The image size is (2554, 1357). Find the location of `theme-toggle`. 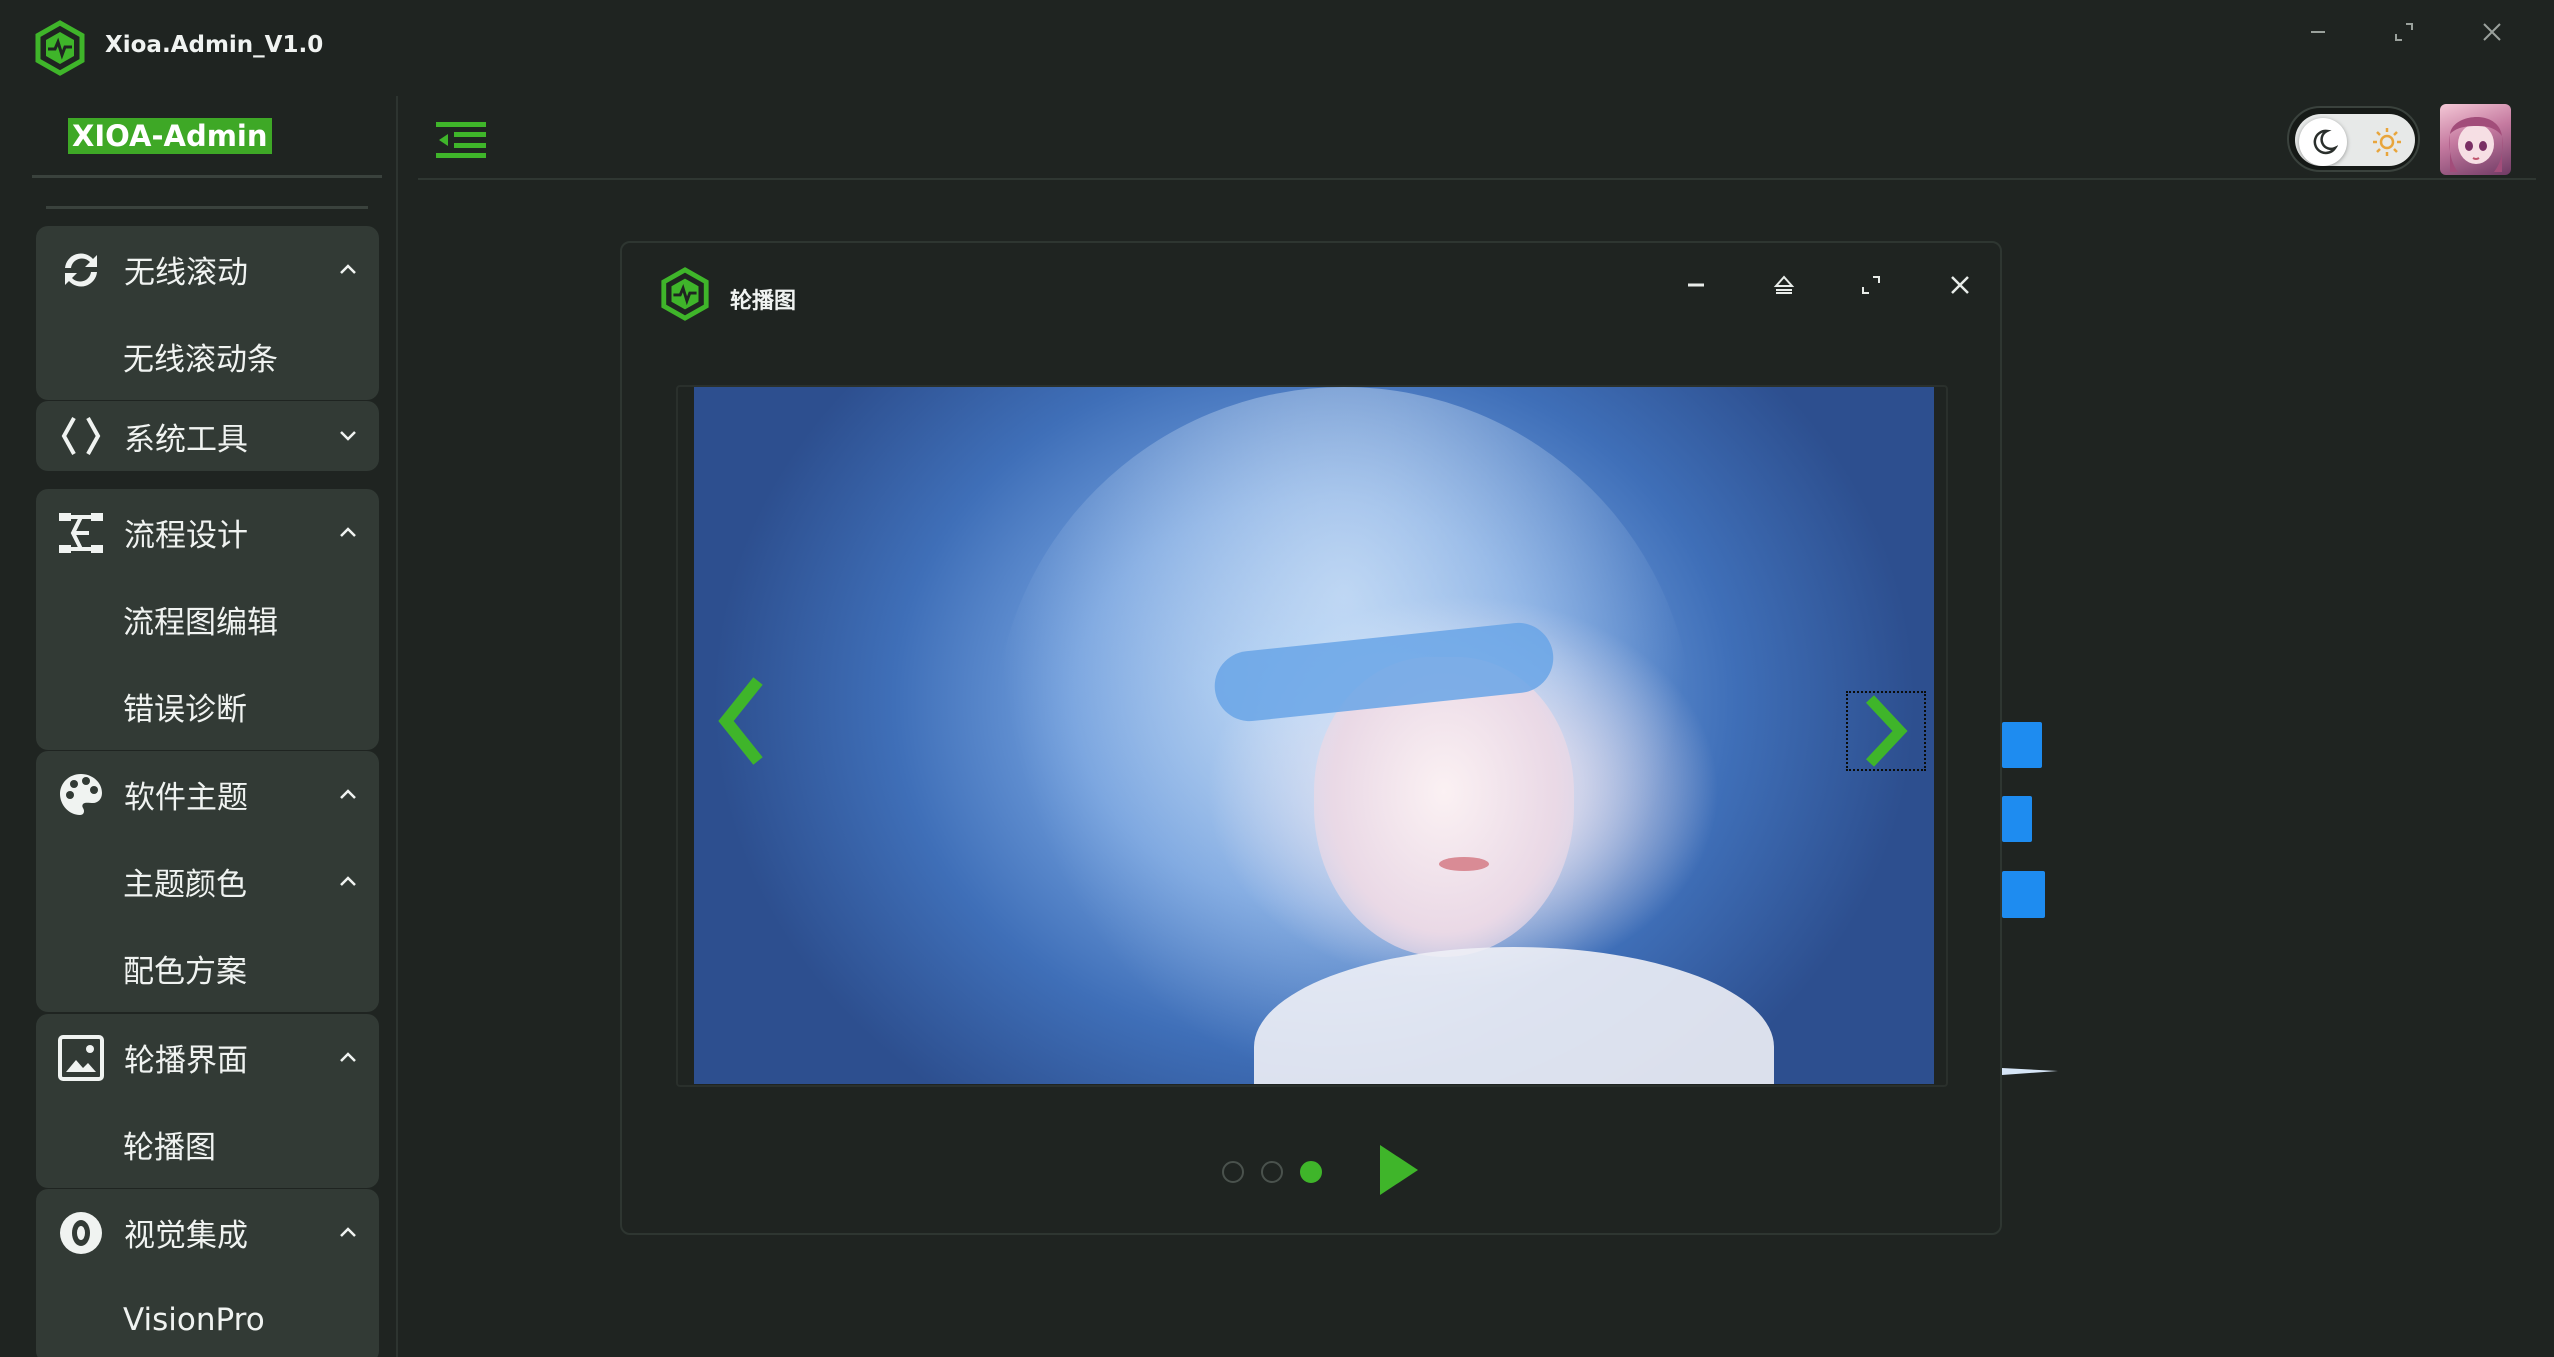

theme-toggle is located at coordinates (2353, 139).